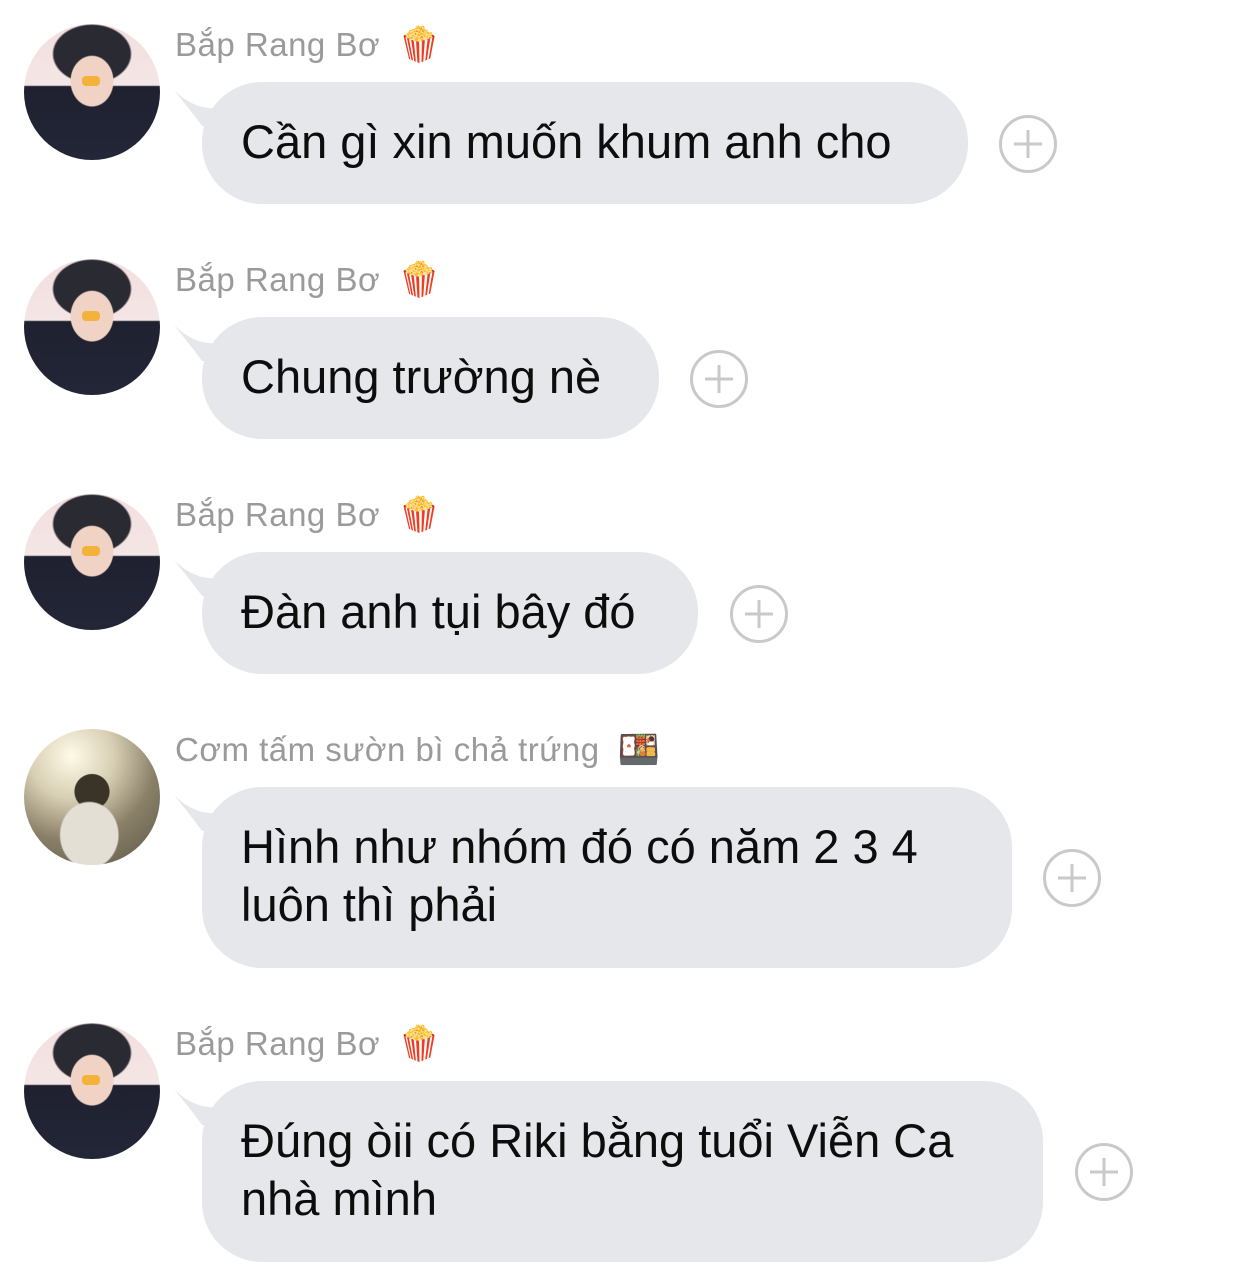  I want to click on message-bubble: Đàn anh tụi bây đó, so click(450, 613).